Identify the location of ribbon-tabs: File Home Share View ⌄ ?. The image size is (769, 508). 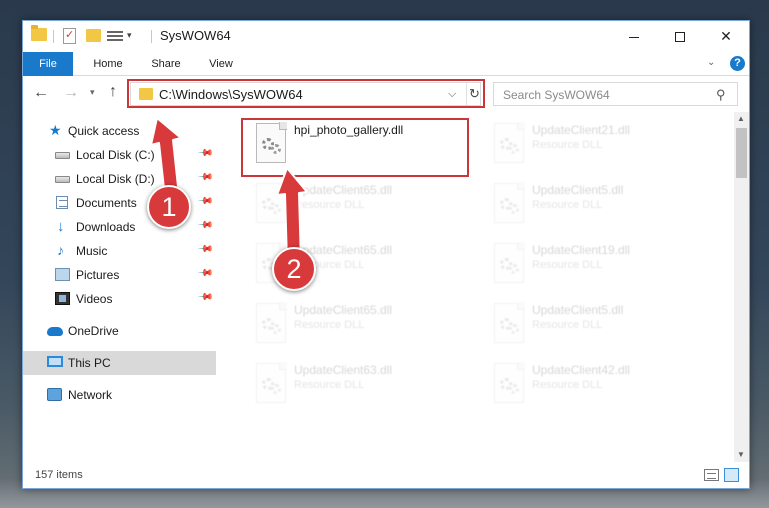
(386, 64).